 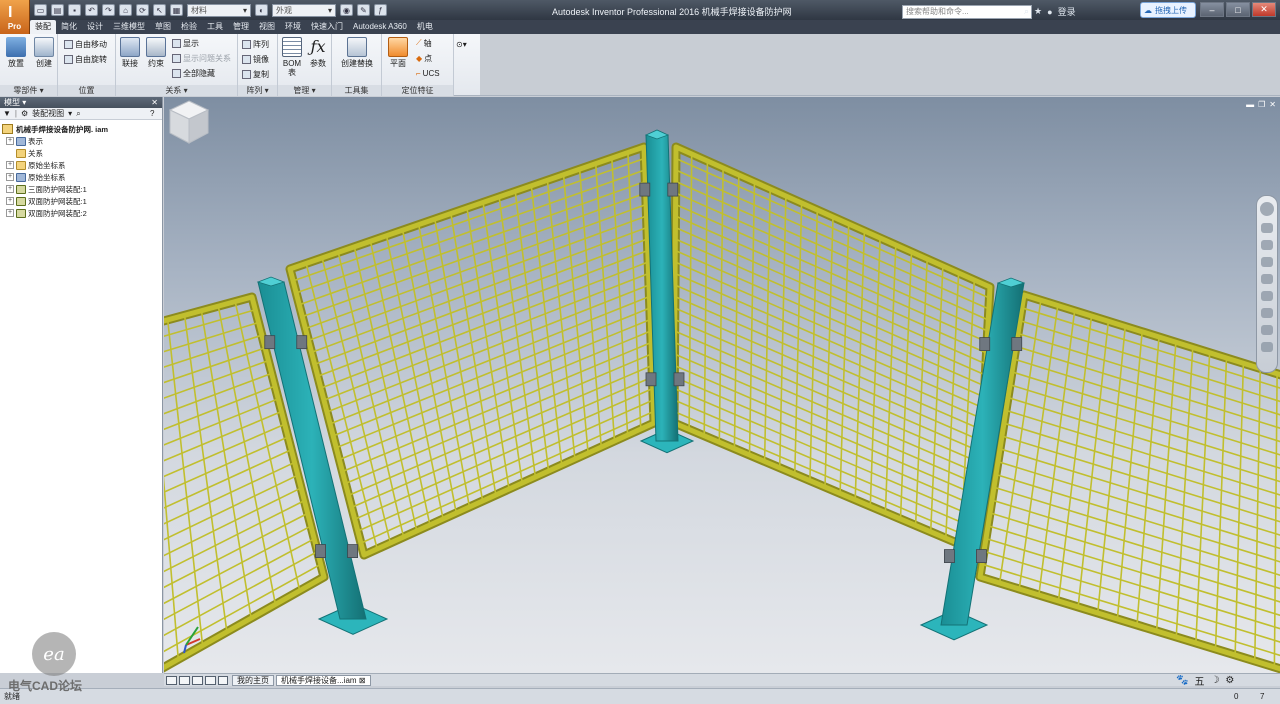 What do you see at coordinates (1250, 104) in the screenshot?
I see `minimize-icon: ▬` at bounding box center [1250, 104].